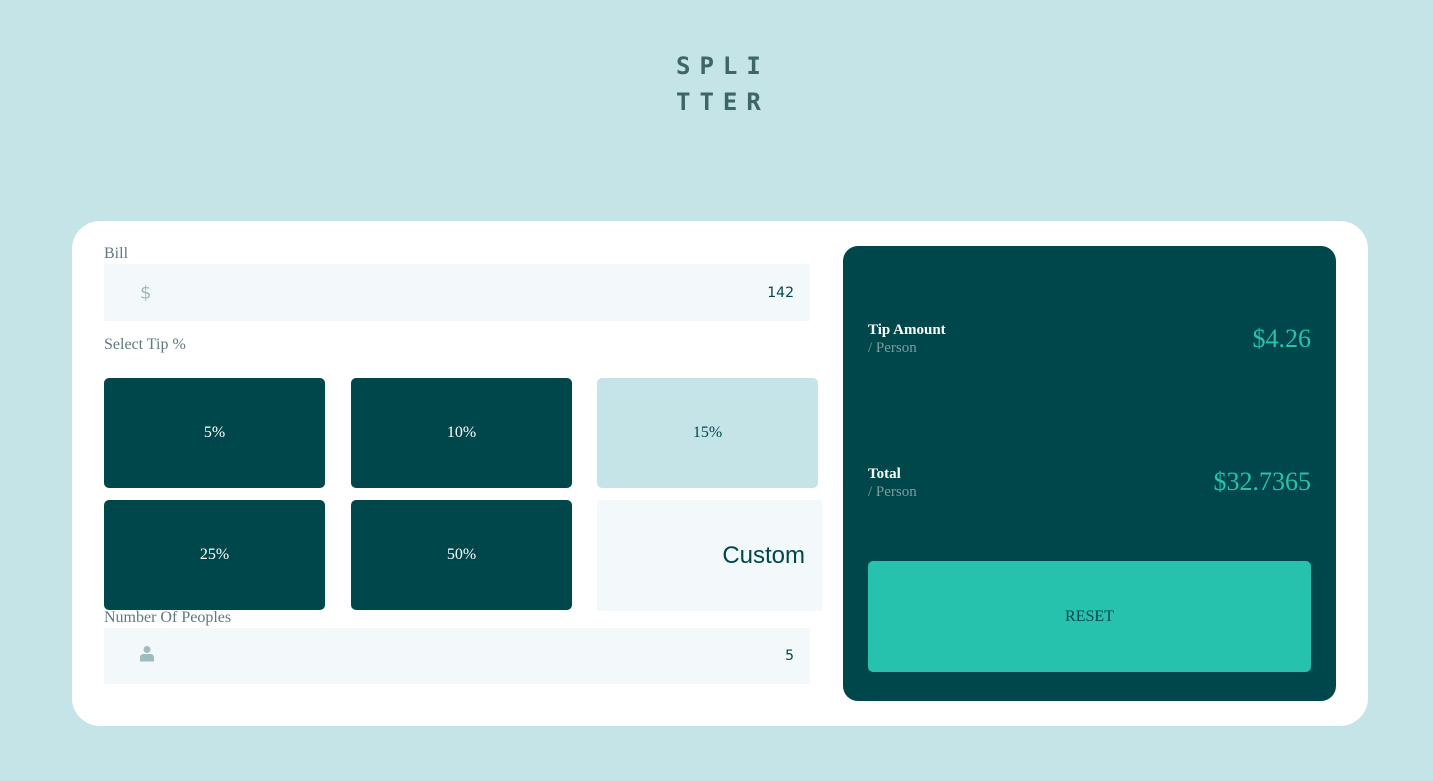 The height and width of the screenshot is (781, 1433). I want to click on person-icon, so click(147, 656).